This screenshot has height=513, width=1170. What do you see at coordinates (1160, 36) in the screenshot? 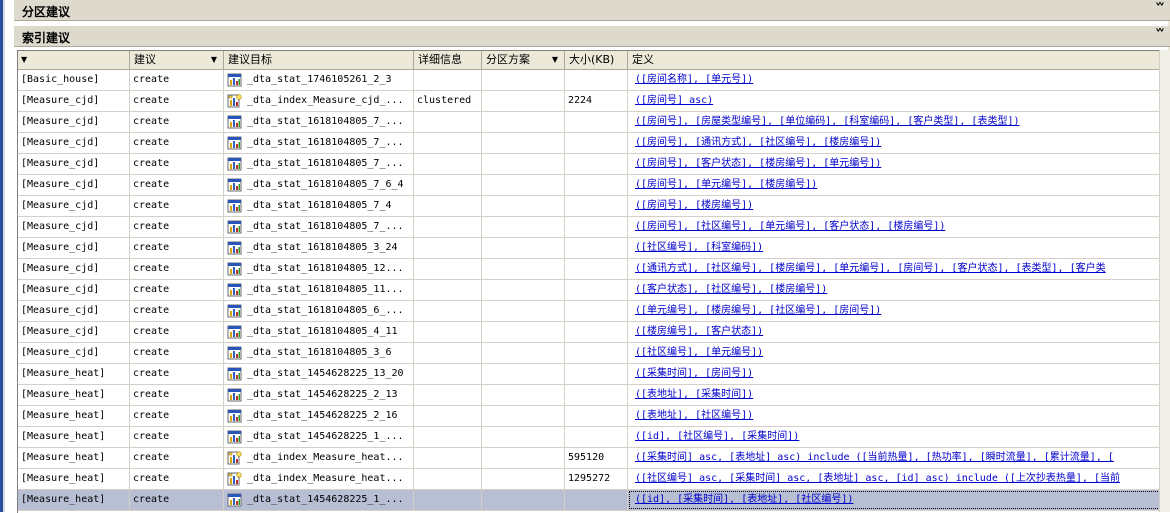
I see `collapse-chevron-icon: ˅˅` at bounding box center [1160, 36].